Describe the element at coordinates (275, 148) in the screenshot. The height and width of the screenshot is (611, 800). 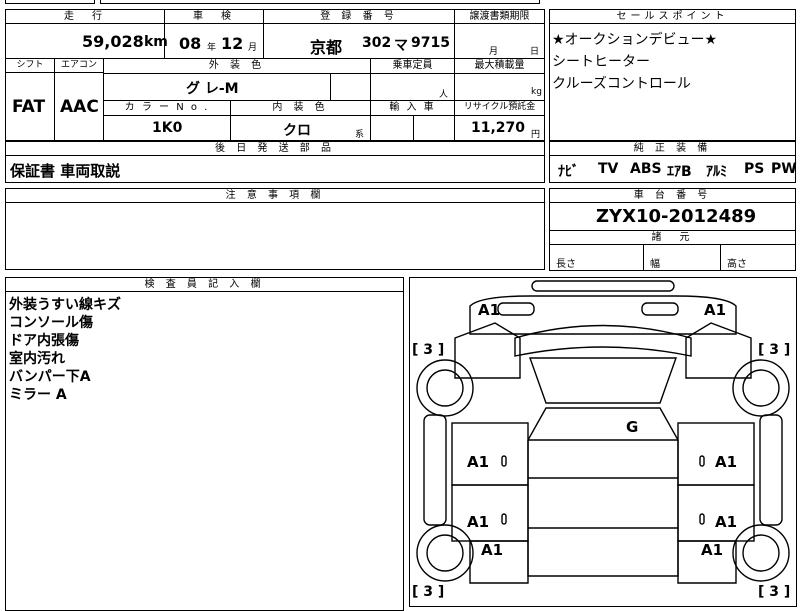
I see `later-parts-header: 後 日 発 送 部 品` at that location.